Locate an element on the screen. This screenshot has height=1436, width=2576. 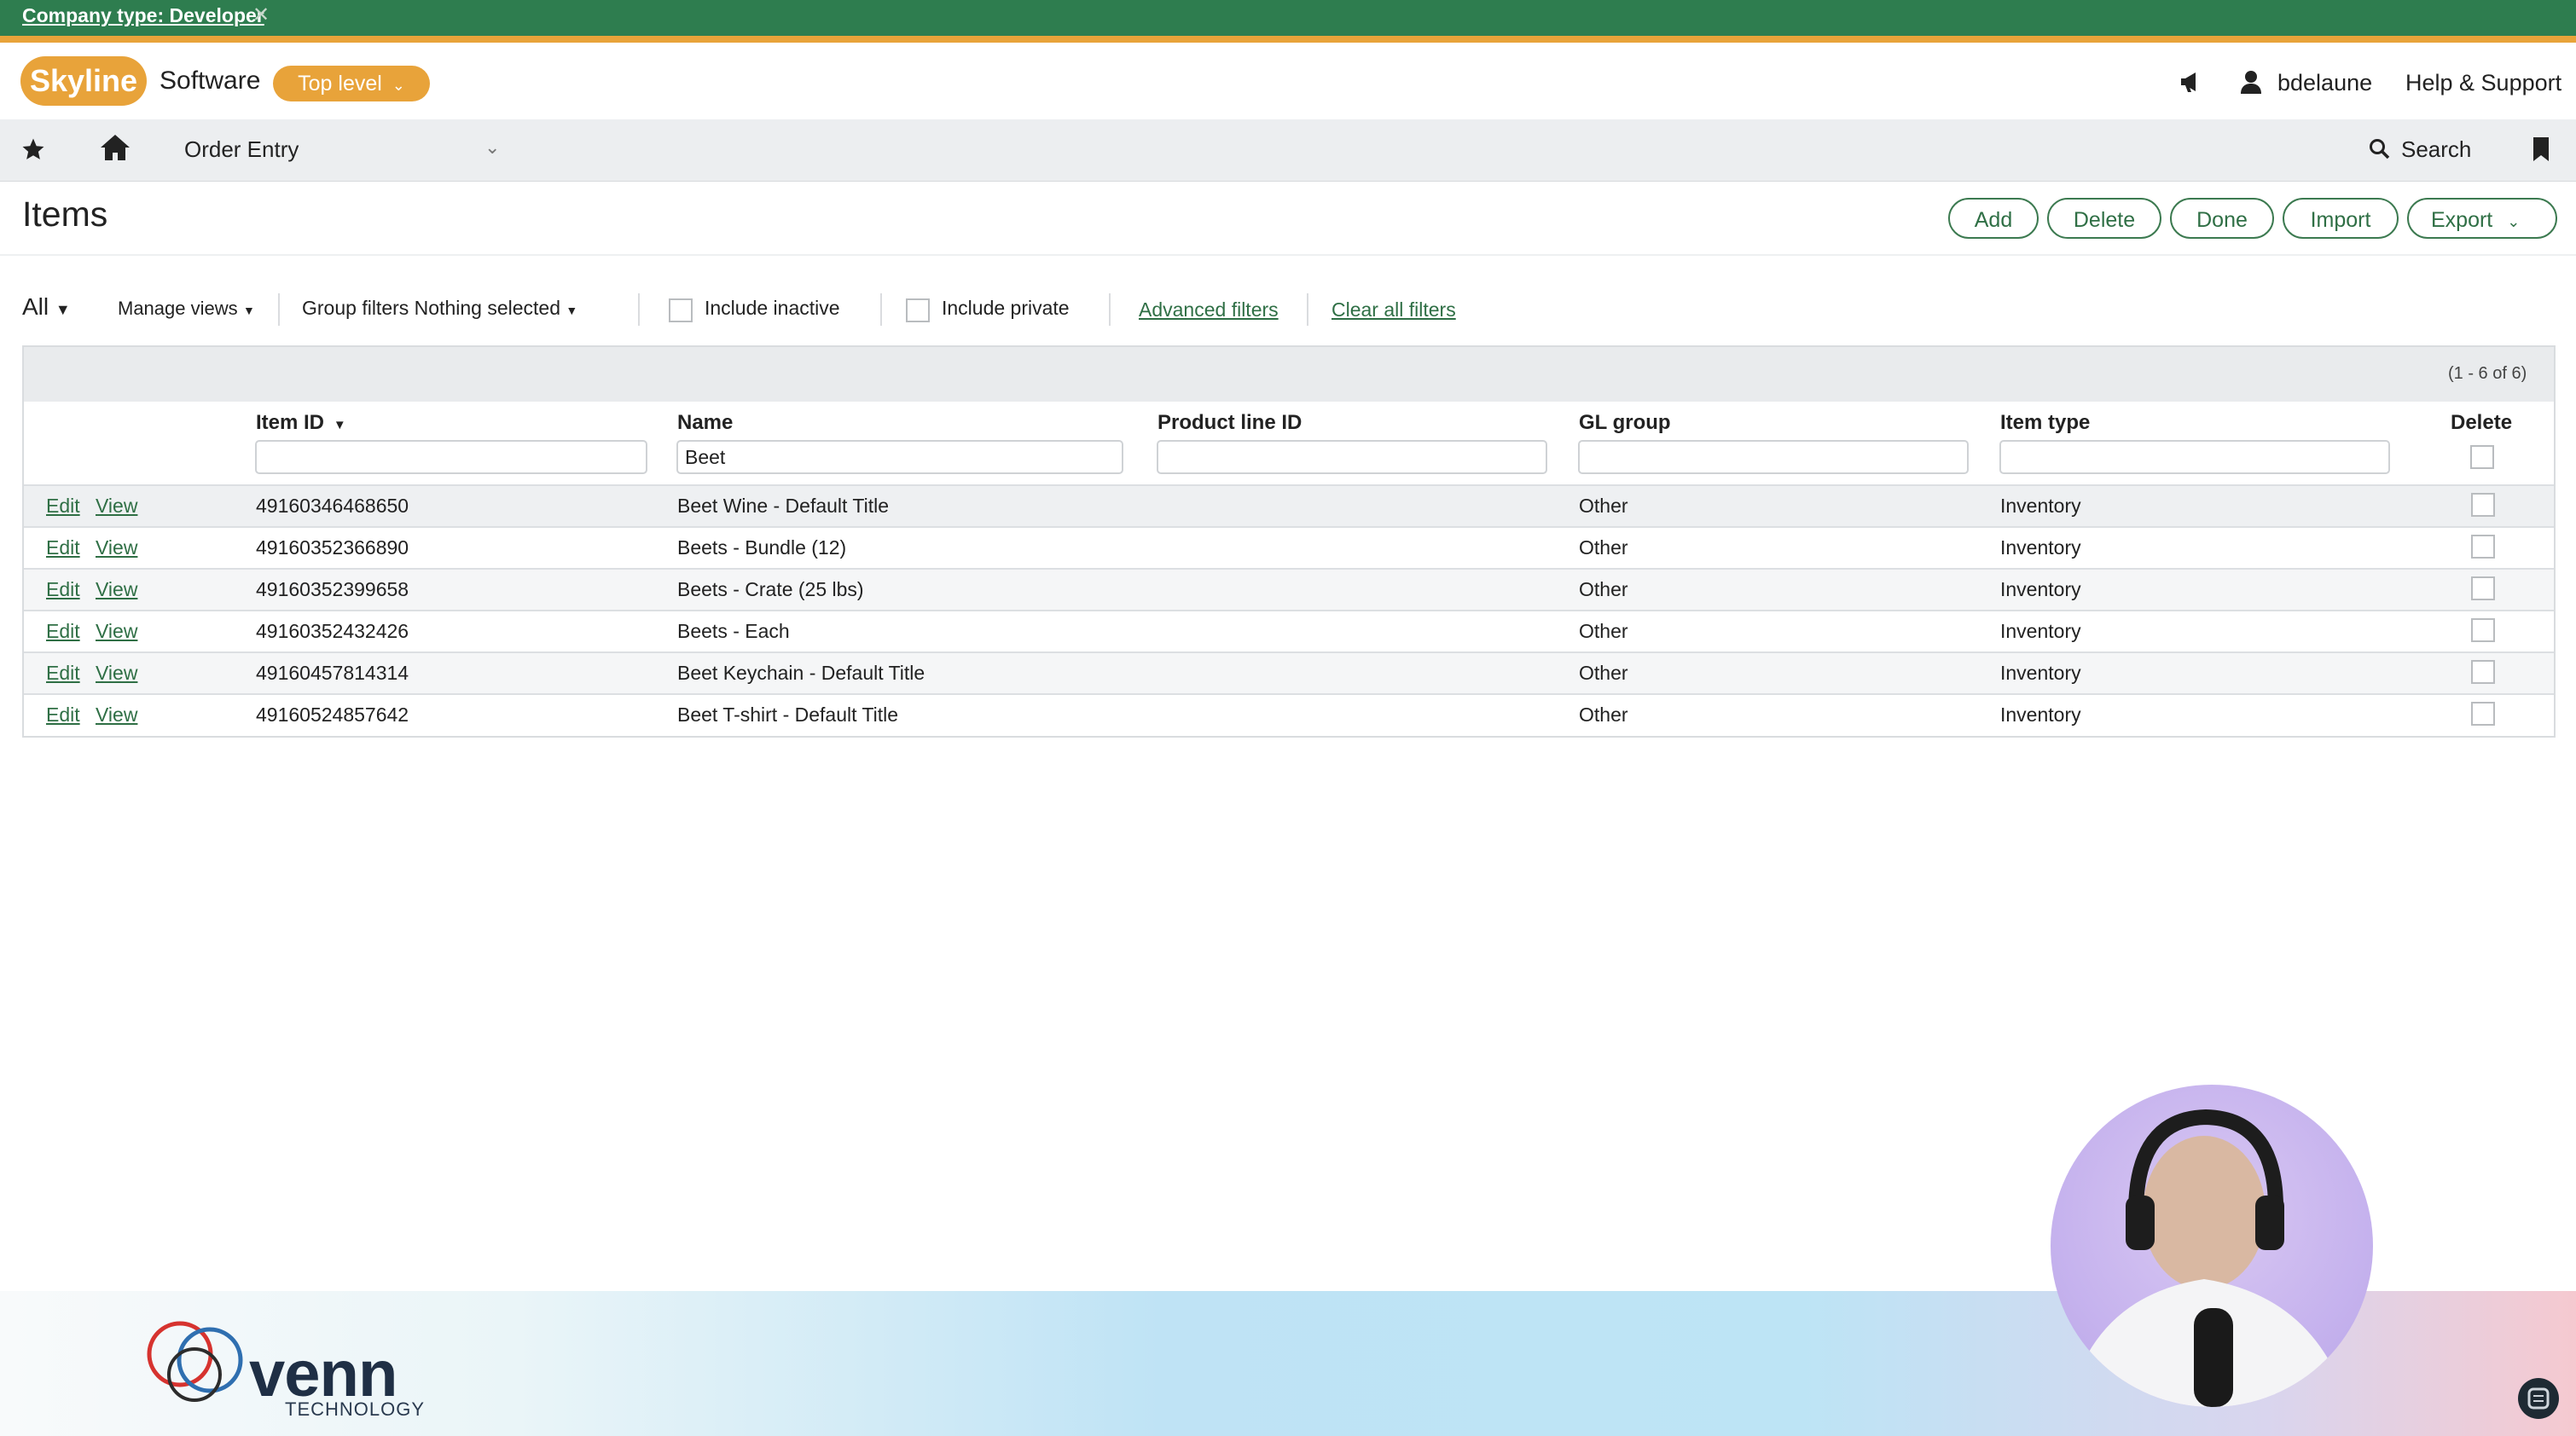
clear-all-filters-link: Clear all filters is located at coordinates (1394, 309).